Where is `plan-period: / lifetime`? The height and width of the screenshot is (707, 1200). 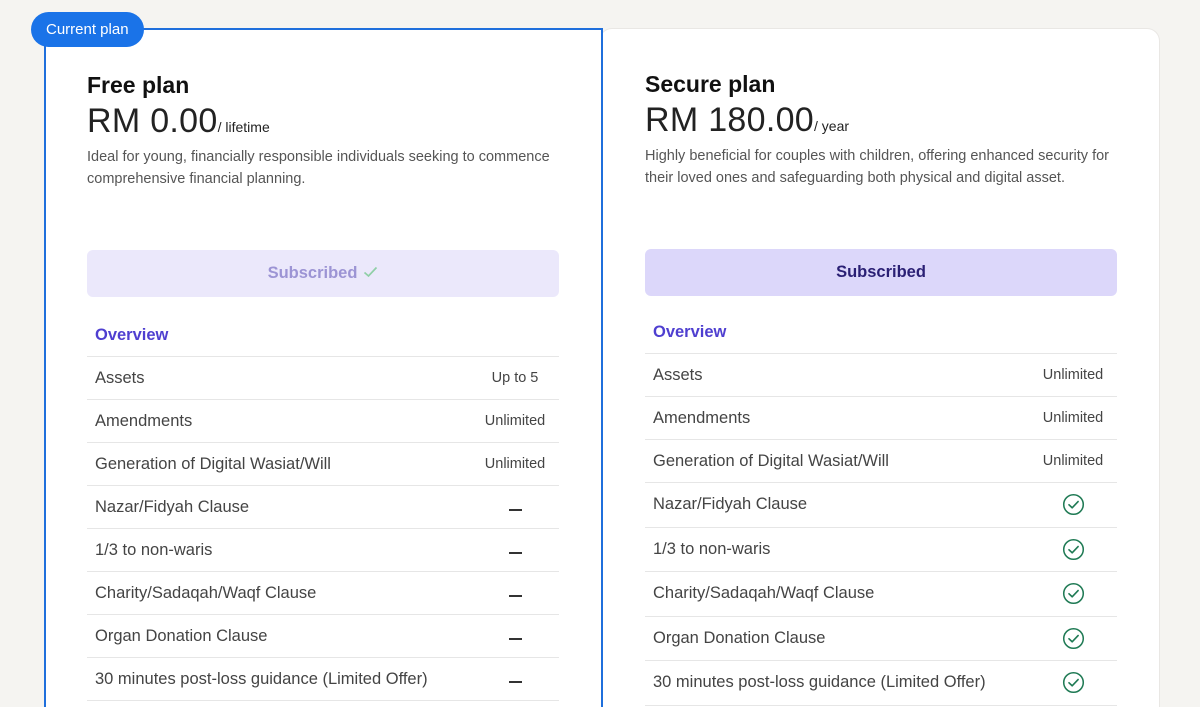
plan-period: / lifetime is located at coordinates (243, 127).